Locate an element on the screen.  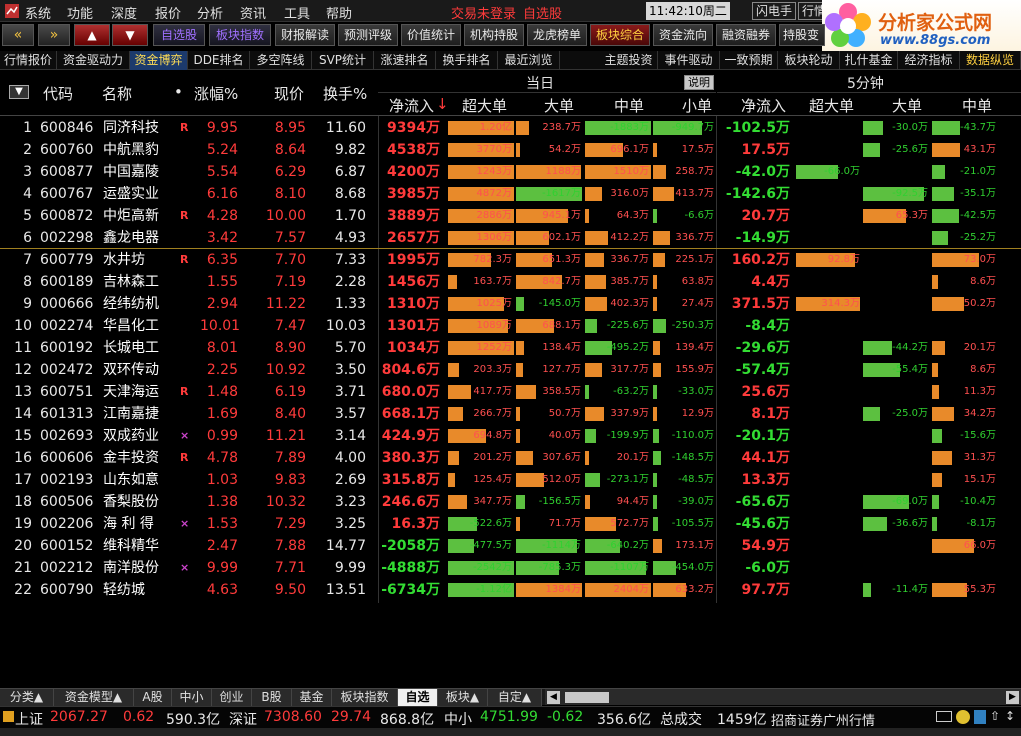
toolbar-forecast: 预测评级 is located at coordinates (368, 35).